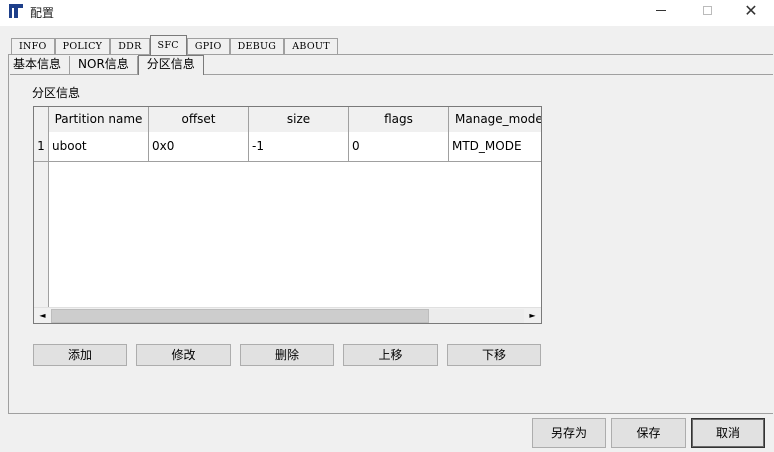 Image resolution: width=774 pixels, height=452 pixels. Describe the element at coordinates (104, 65) in the screenshot. I see `subtab-nor-info: NOR信息` at that location.